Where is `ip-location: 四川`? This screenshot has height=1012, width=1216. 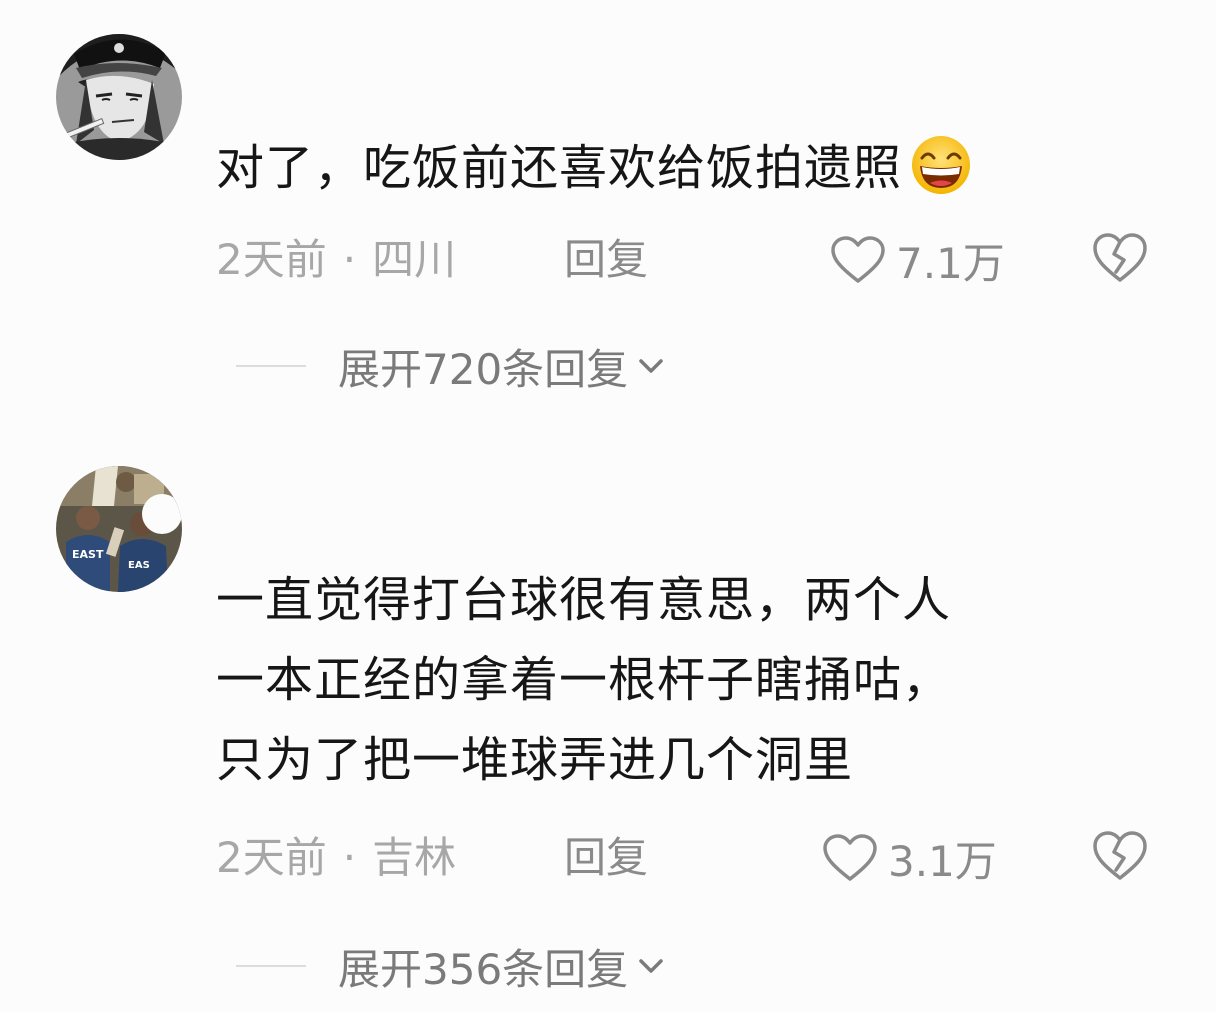 ip-location: 四川 is located at coordinates (414, 259).